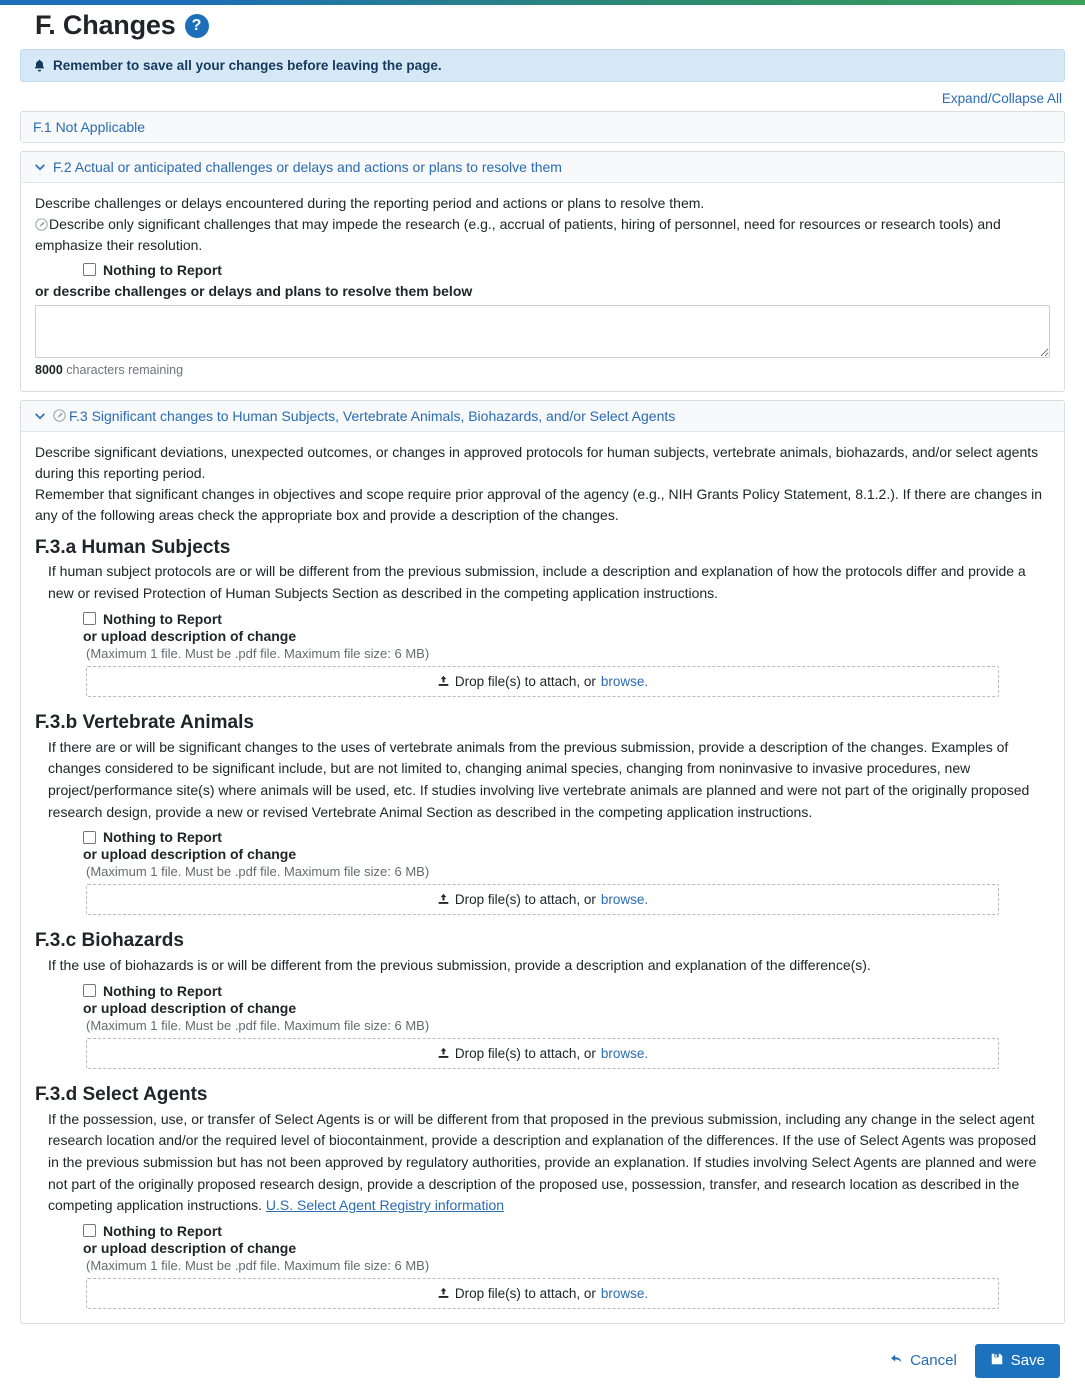 This screenshot has width=1085, height=1390. What do you see at coordinates (1027, 1361) in the screenshot?
I see `save-button-label: Save` at bounding box center [1027, 1361].